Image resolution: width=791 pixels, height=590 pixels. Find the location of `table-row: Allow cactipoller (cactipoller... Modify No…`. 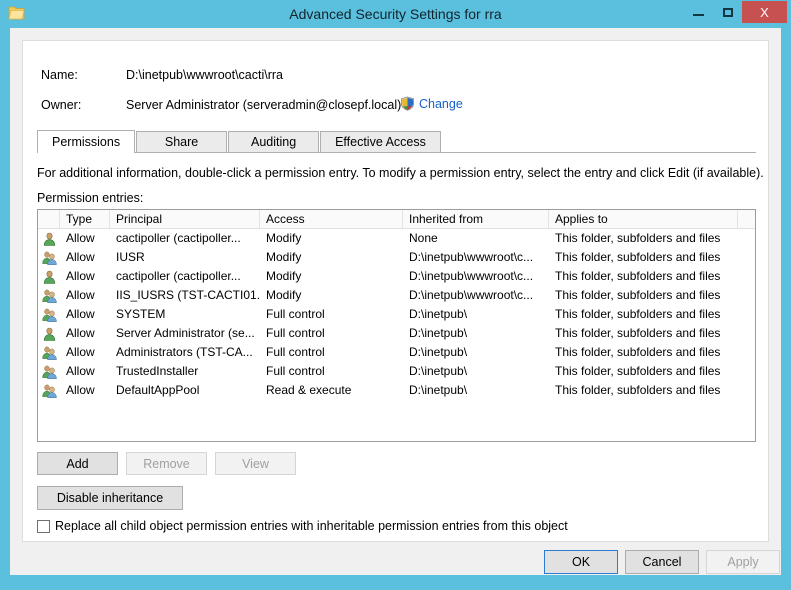

table-row: Allow cactipoller (cactipoller... Modify No… is located at coordinates (396, 238).